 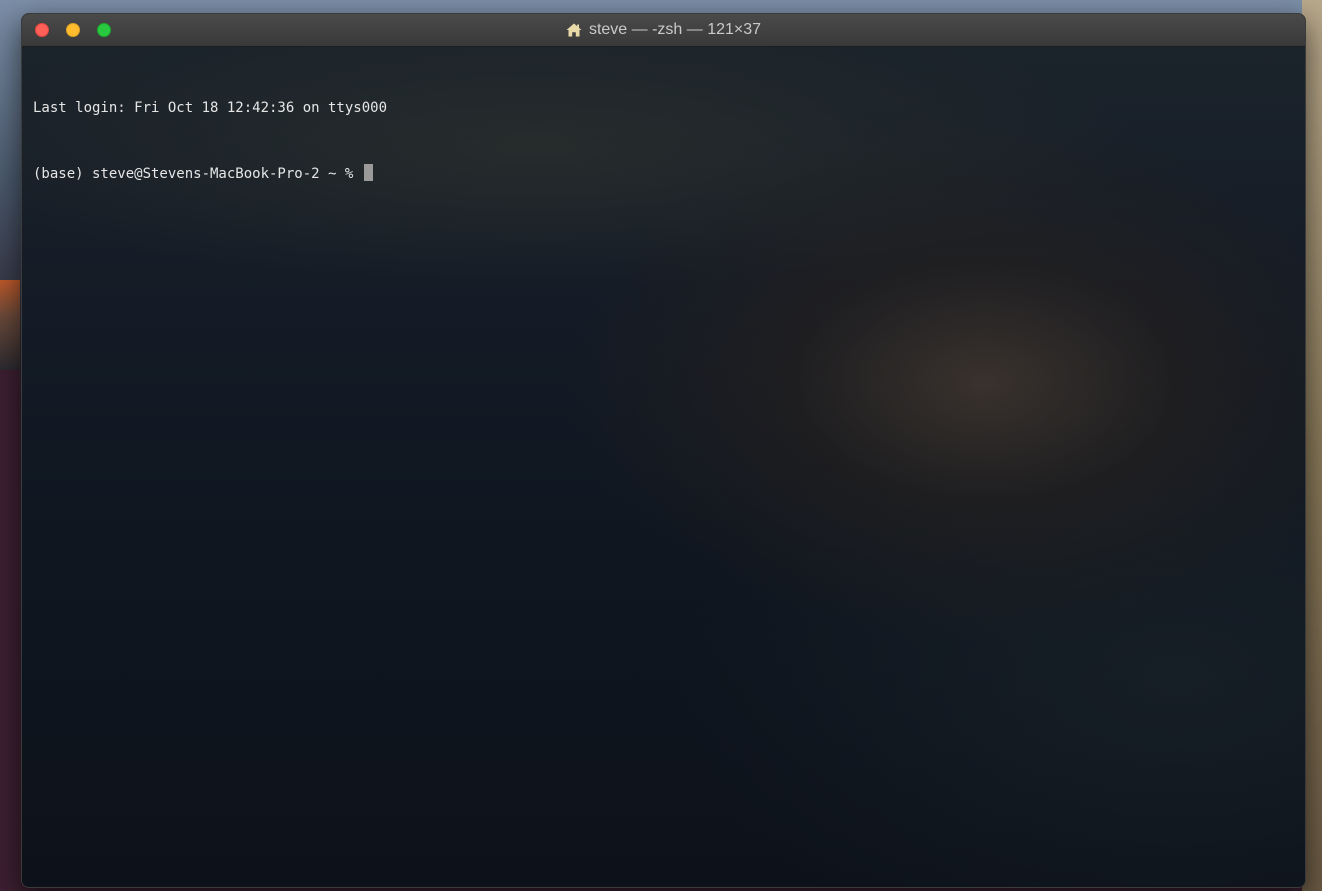 I want to click on home-icon, so click(x=574, y=30).